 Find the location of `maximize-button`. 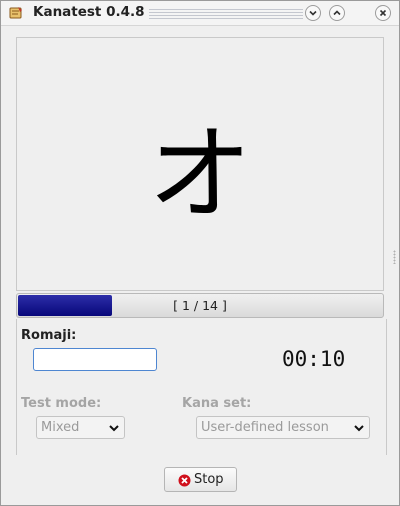

maximize-button is located at coordinates (337, 13).